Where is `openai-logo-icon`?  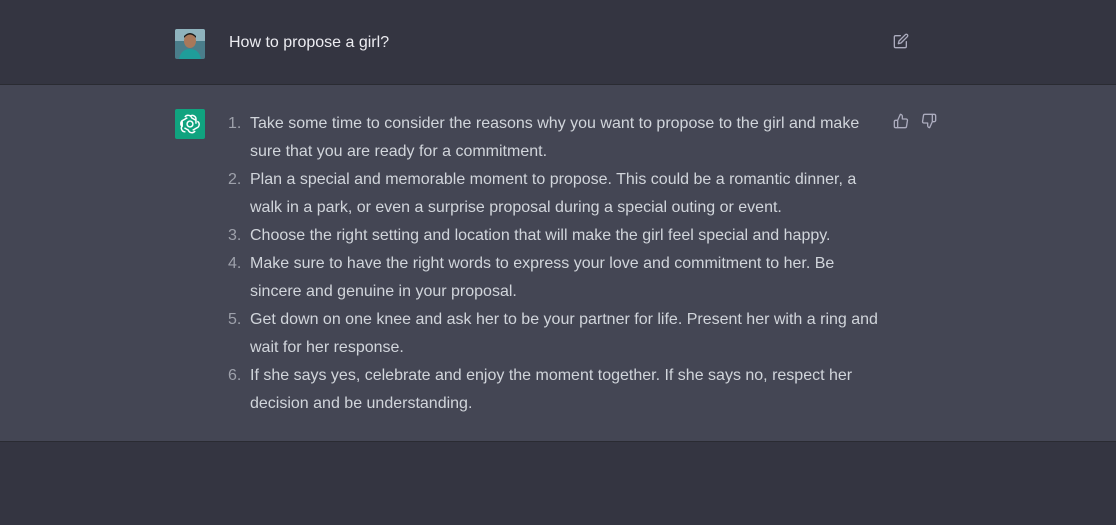
openai-logo-icon is located at coordinates (190, 124).